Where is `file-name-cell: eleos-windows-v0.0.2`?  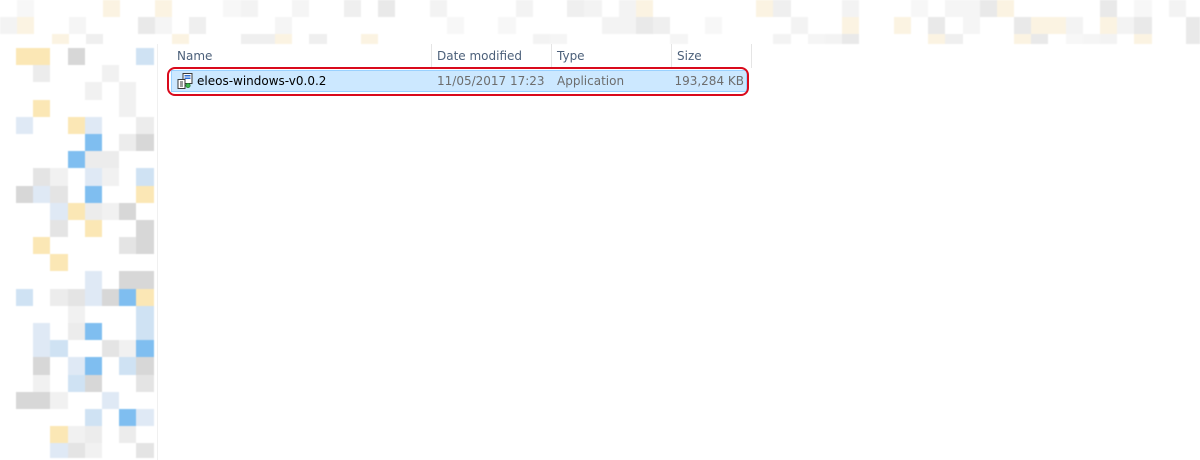
file-name-cell: eleos-windows-v0.0.2 is located at coordinates (305, 81).